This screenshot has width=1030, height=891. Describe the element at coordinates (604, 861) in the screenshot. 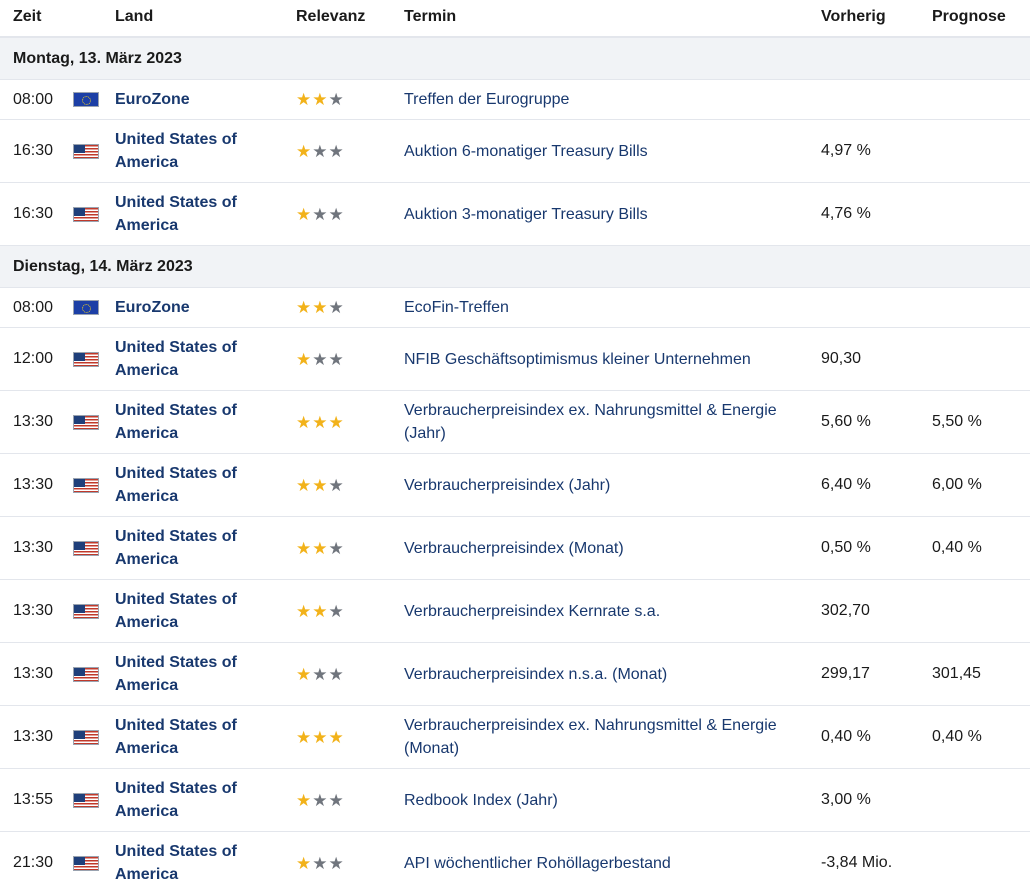

I see `event-link: API wöchentlicher Rohöllagerbestand` at that location.